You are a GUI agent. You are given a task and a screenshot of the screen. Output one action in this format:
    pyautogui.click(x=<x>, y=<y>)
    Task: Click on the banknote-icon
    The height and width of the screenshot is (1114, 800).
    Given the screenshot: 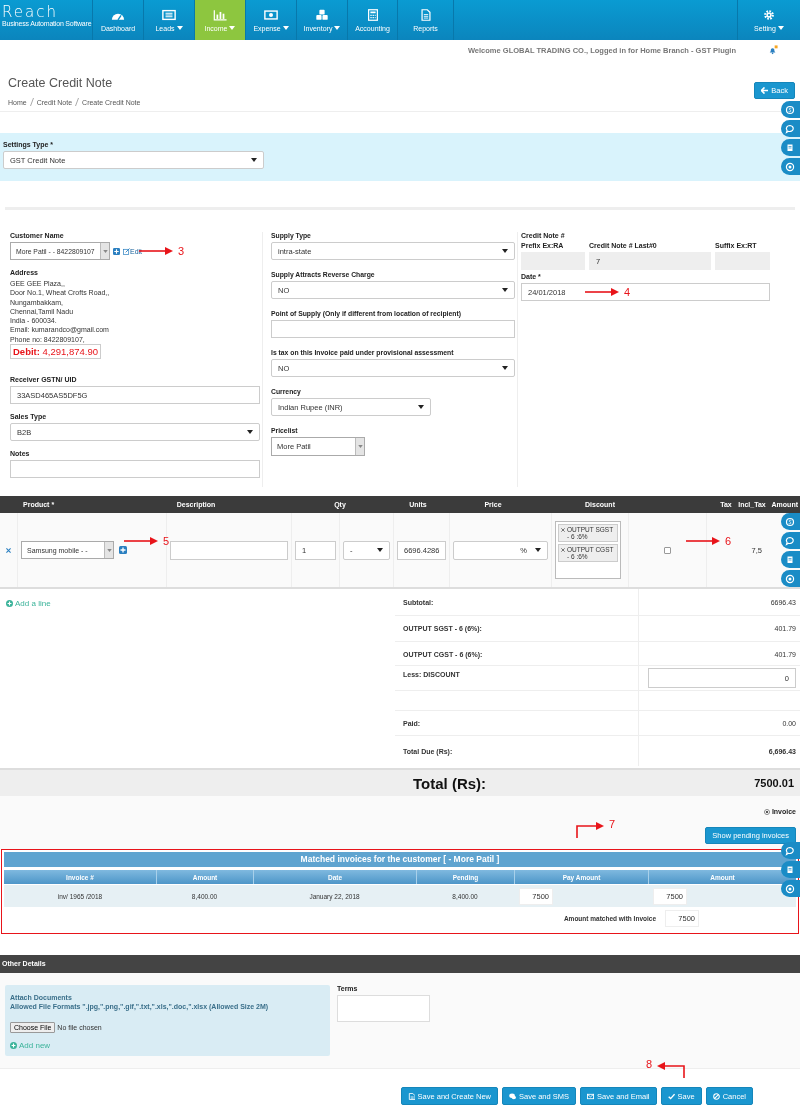 What is the action you would take?
    pyautogui.click(x=271, y=14)
    